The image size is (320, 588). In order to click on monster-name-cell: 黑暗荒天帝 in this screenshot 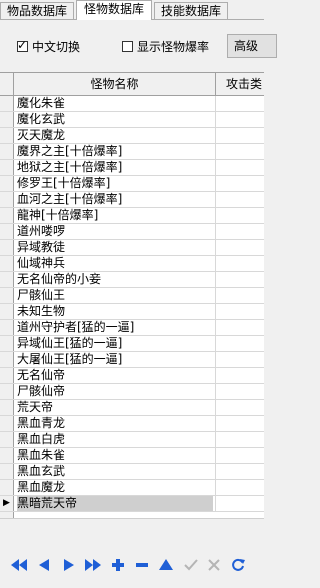, I will do `click(115, 503)`.